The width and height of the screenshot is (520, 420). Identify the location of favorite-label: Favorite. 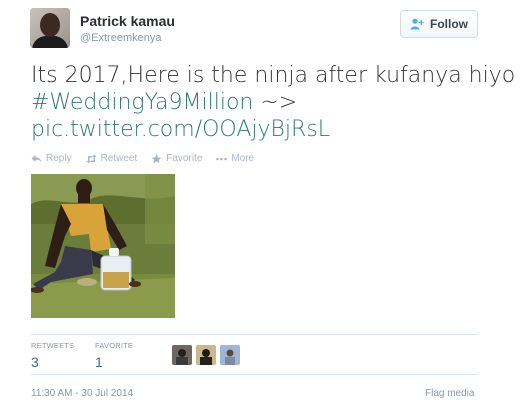
(184, 158).